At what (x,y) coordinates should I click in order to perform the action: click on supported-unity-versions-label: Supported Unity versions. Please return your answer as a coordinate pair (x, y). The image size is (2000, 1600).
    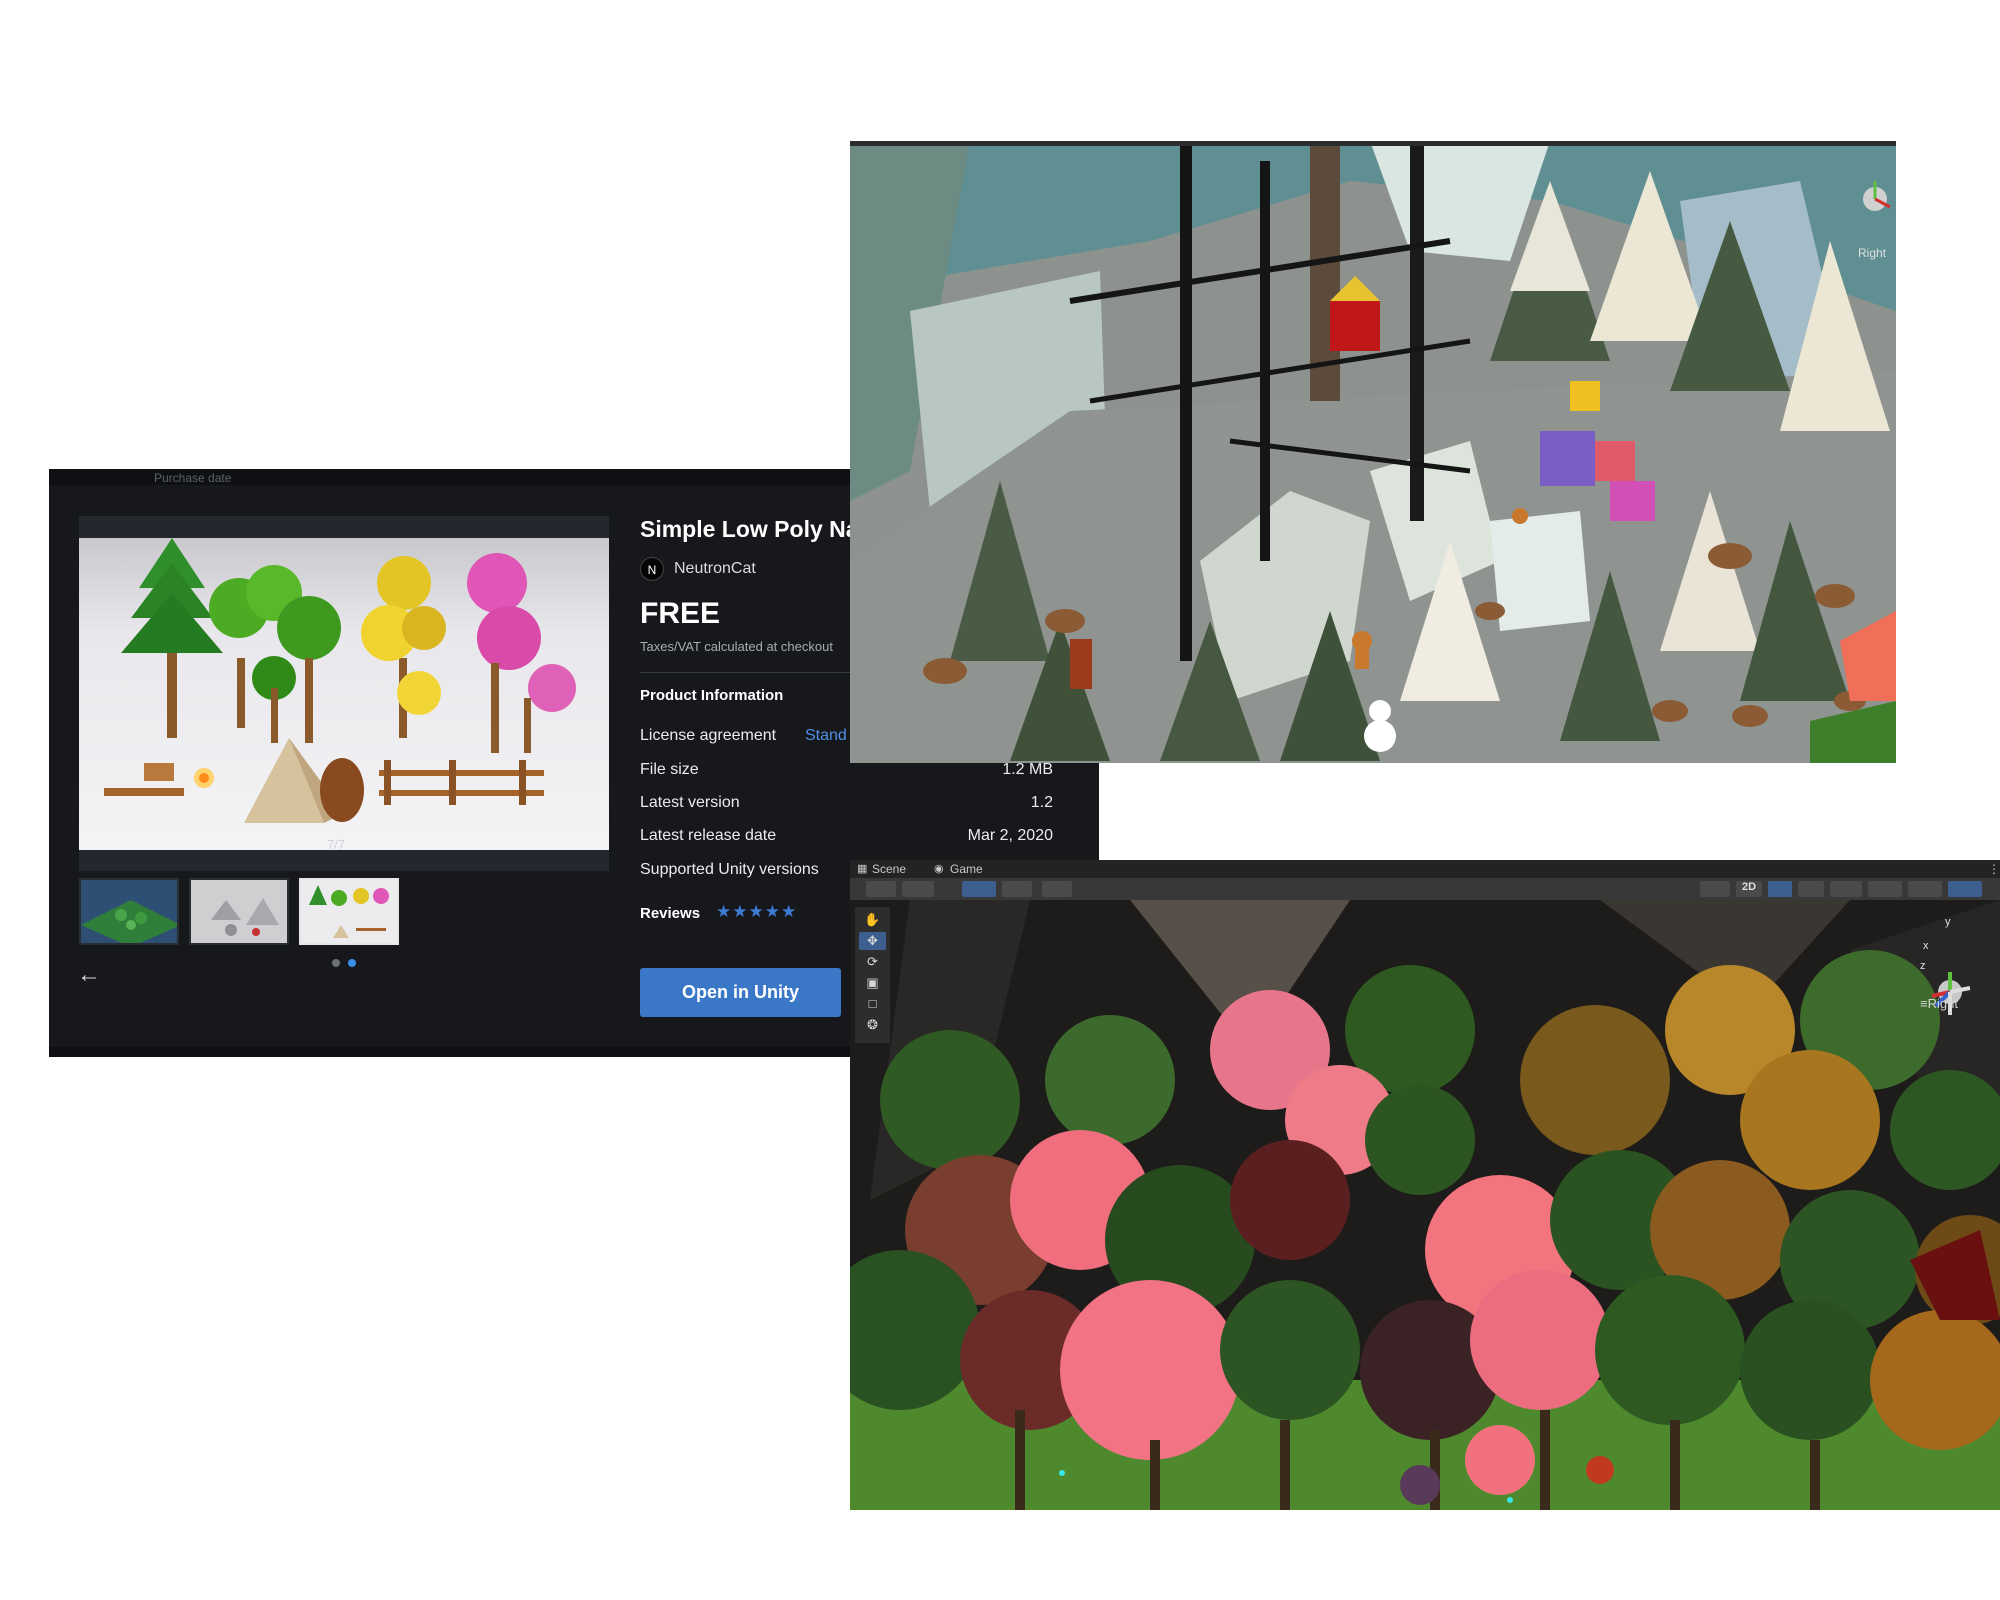
    Looking at the image, I should click on (729, 869).